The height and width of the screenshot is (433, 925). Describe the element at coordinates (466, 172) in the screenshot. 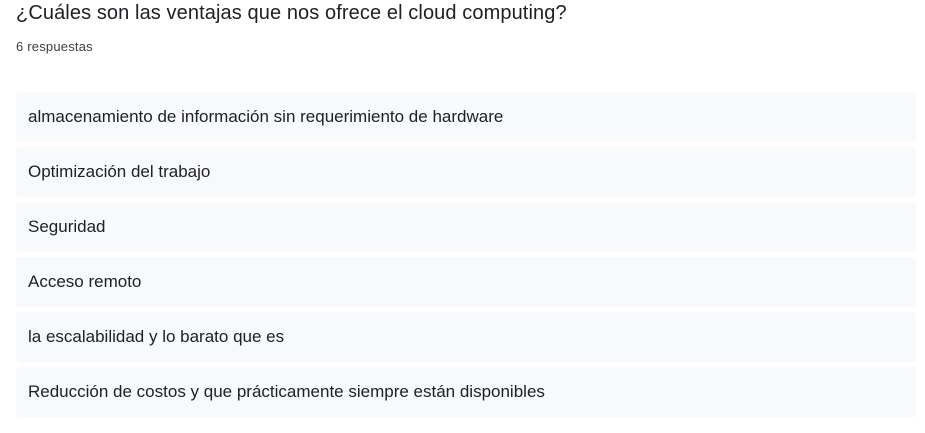

I see `response-item: Optimización del trabajo` at that location.